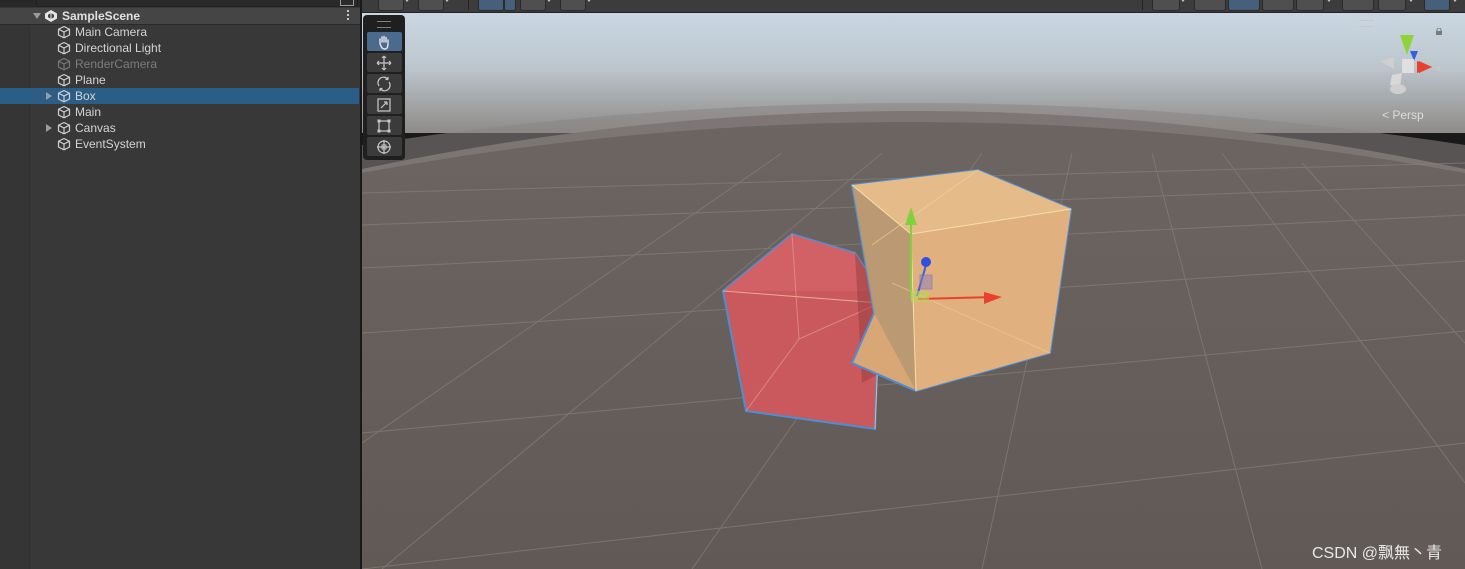  Describe the element at coordinates (510, 5) in the screenshot. I see `pivot-dropdown-button` at that location.